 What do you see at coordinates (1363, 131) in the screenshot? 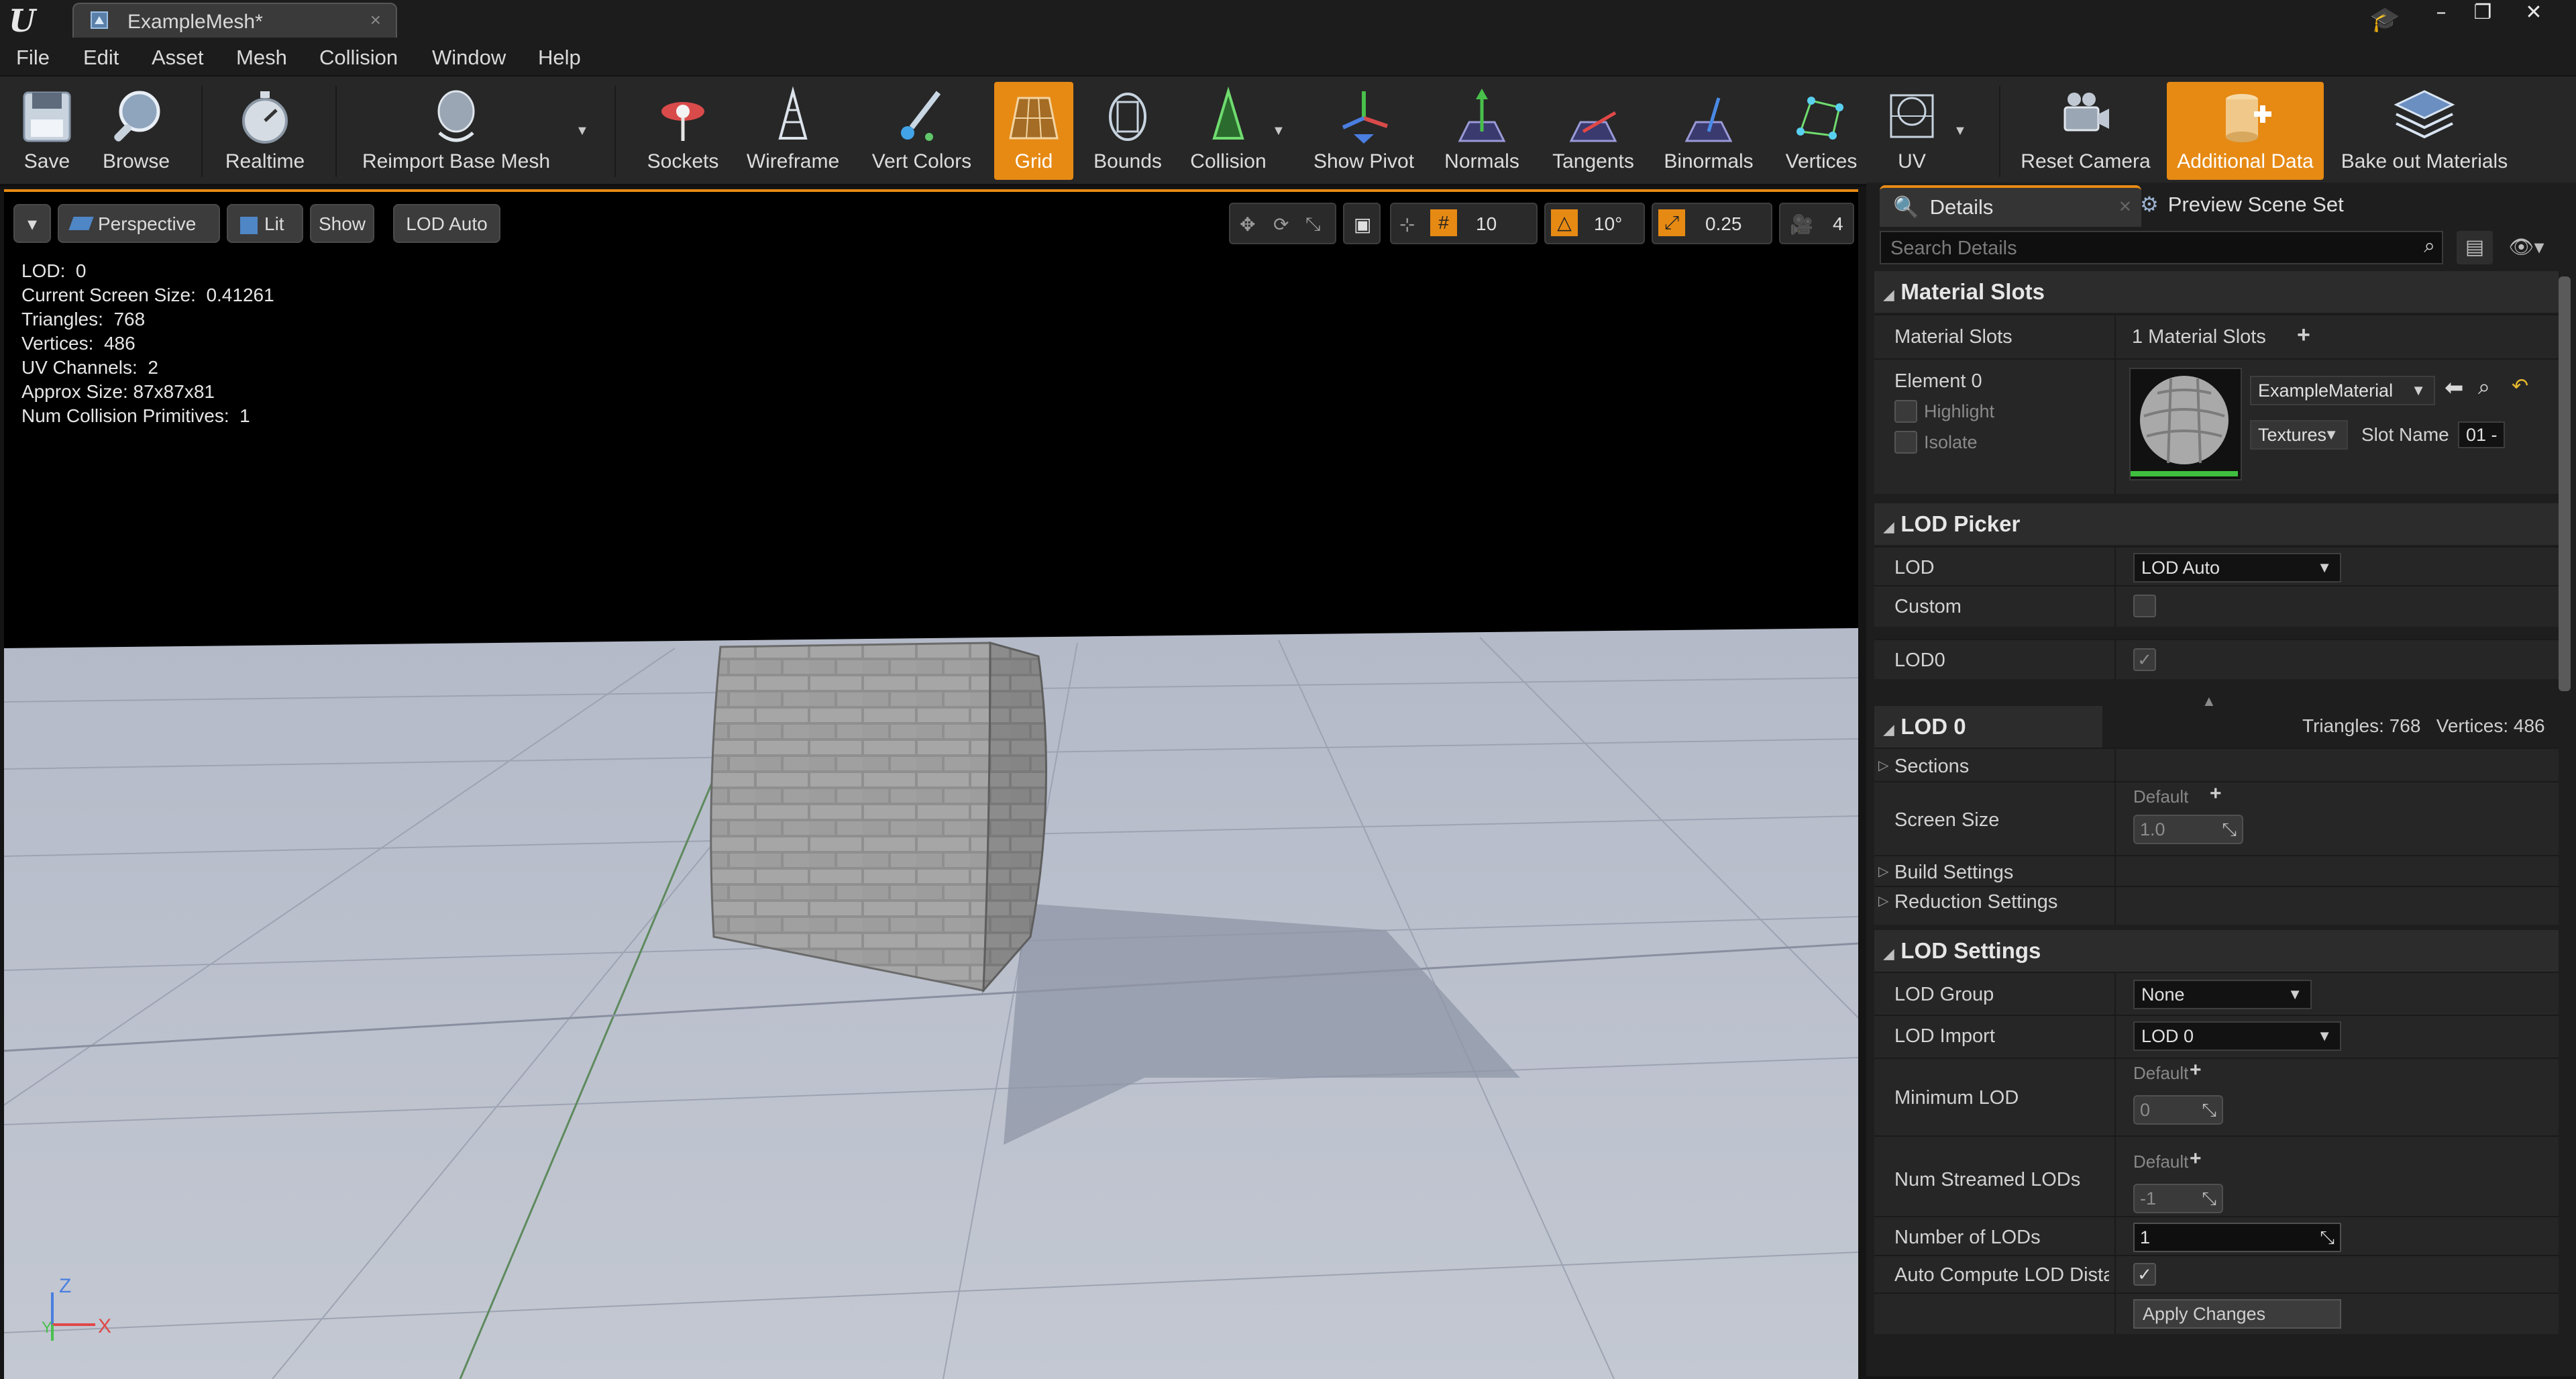
I see `show-pivot-button: Show Pivot` at bounding box center [1363, 131].